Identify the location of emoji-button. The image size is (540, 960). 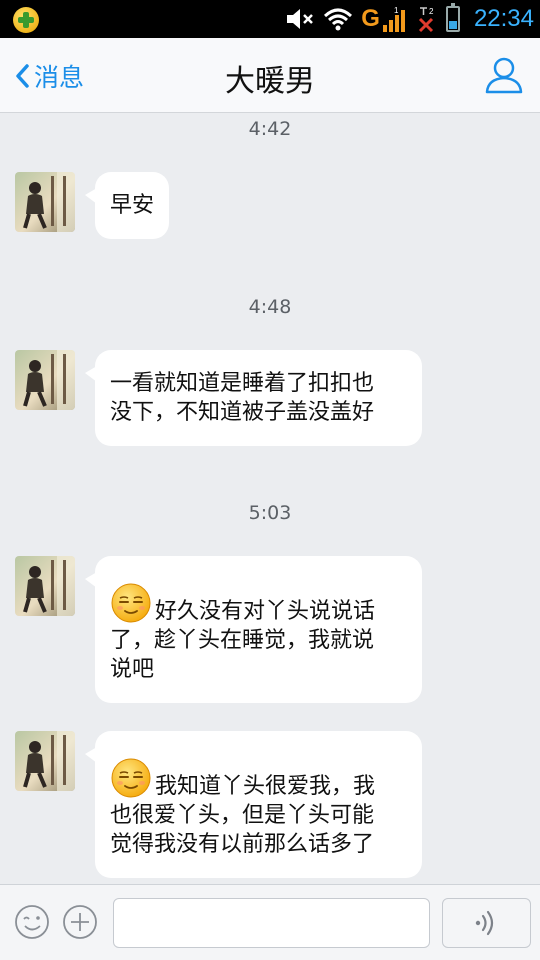
(32, 922).